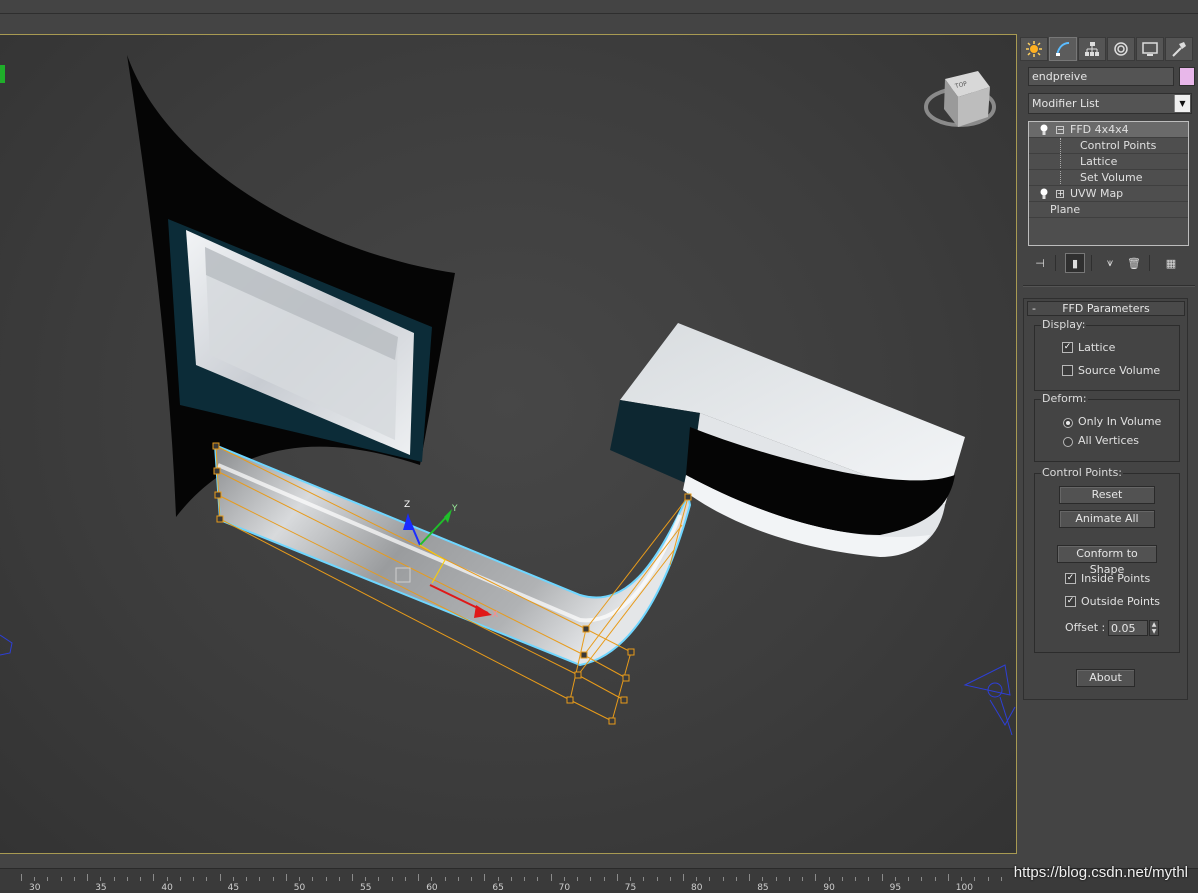  I want to click on stack-subitem-control-points: Control Points, so click(1108, 162).